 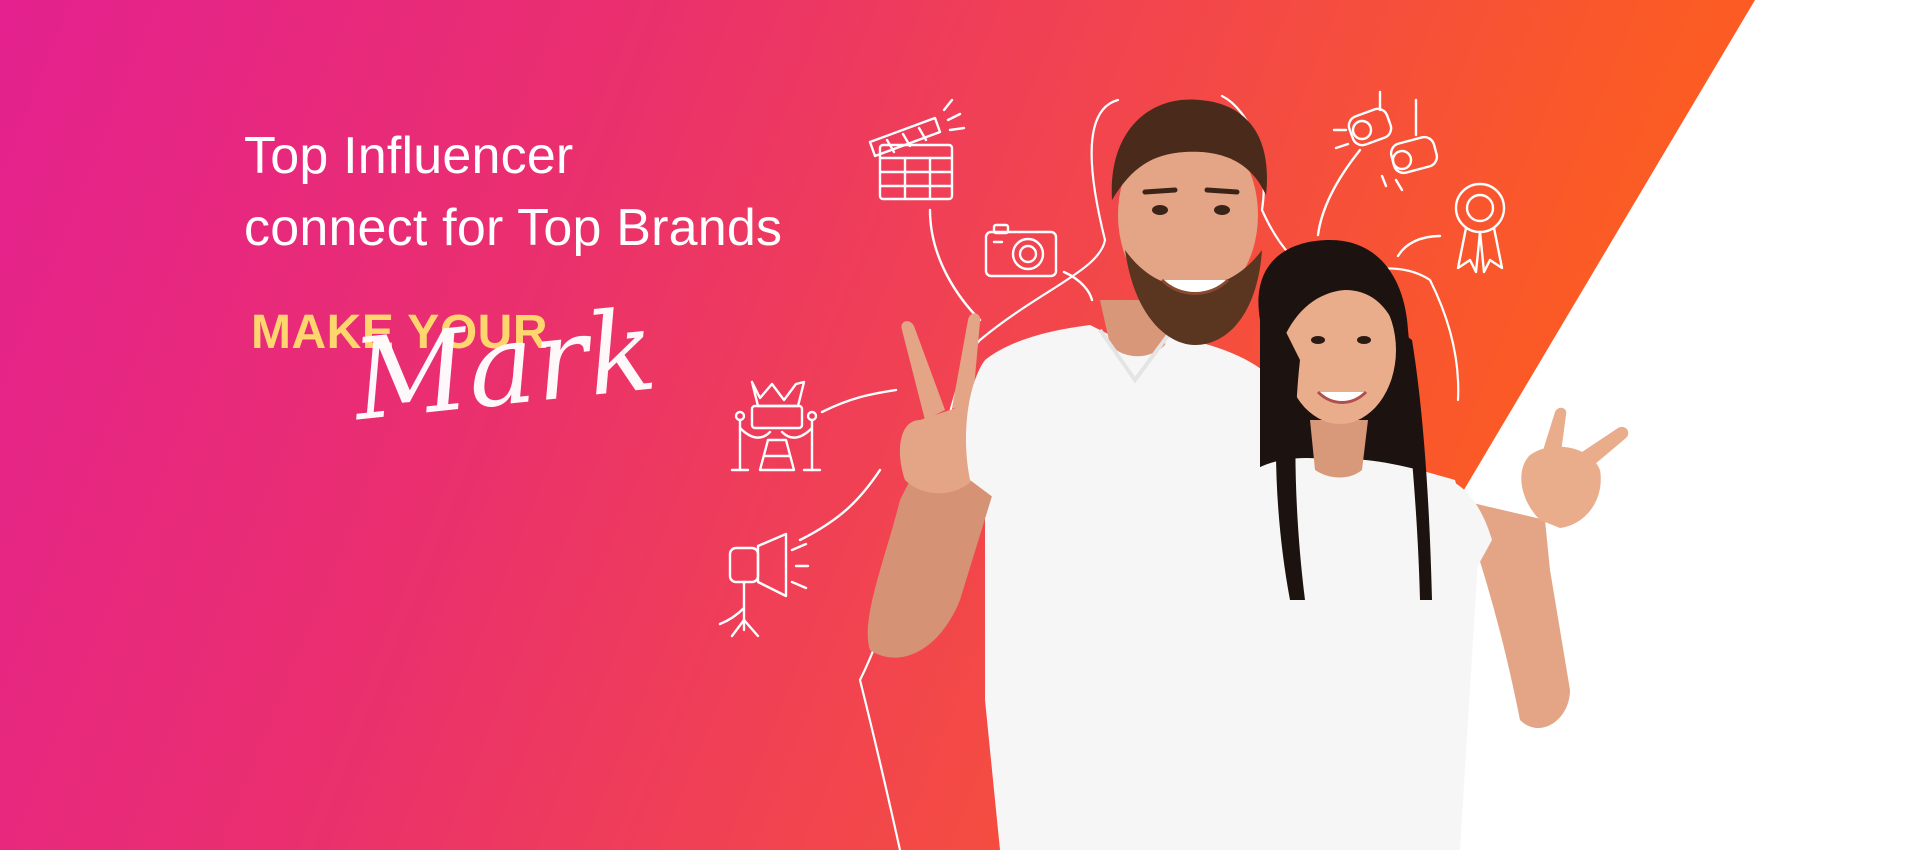 What do you see at coordinates (1439, 545) in the screenshot?
I see `woman-figure` at bounding box center [1439, 545].